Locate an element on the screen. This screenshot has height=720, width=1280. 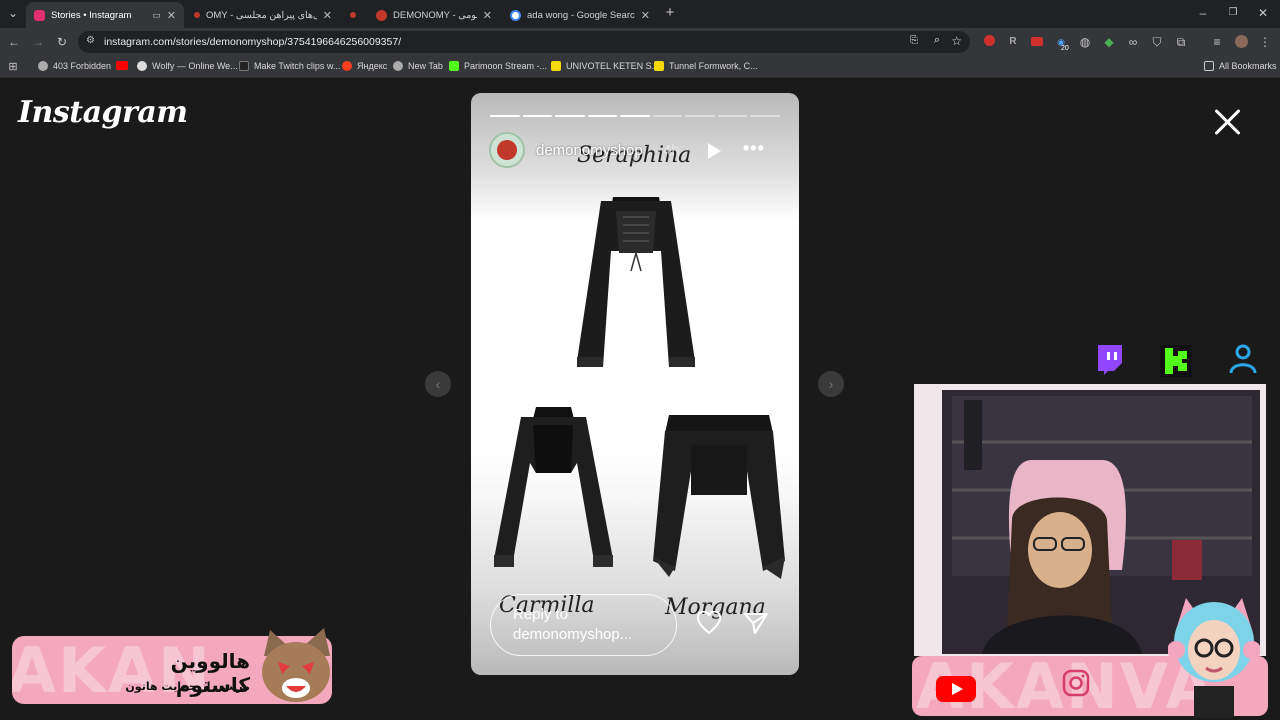
bookmark-yandex: Яндекс is located at coordinates (364, 66).